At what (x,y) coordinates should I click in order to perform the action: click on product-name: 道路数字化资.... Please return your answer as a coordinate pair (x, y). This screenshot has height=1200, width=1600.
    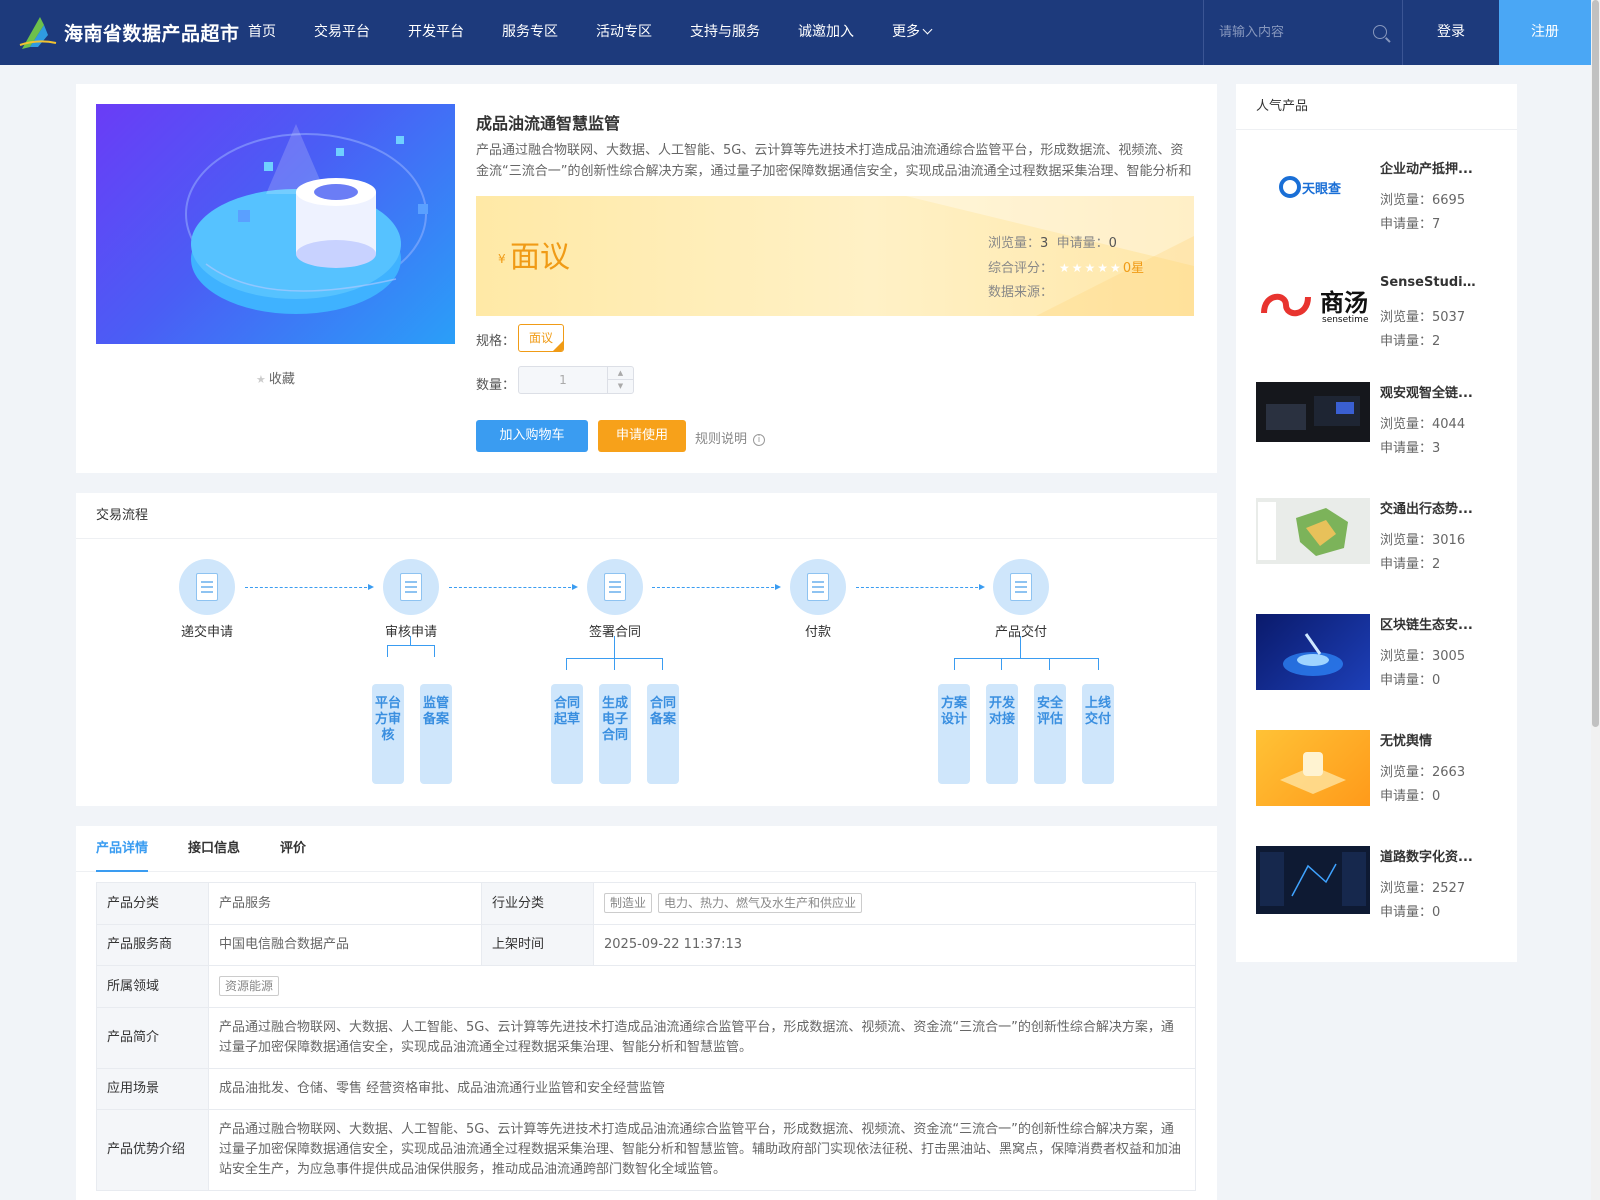
    Looking at the image, I should click on (1426, 857).